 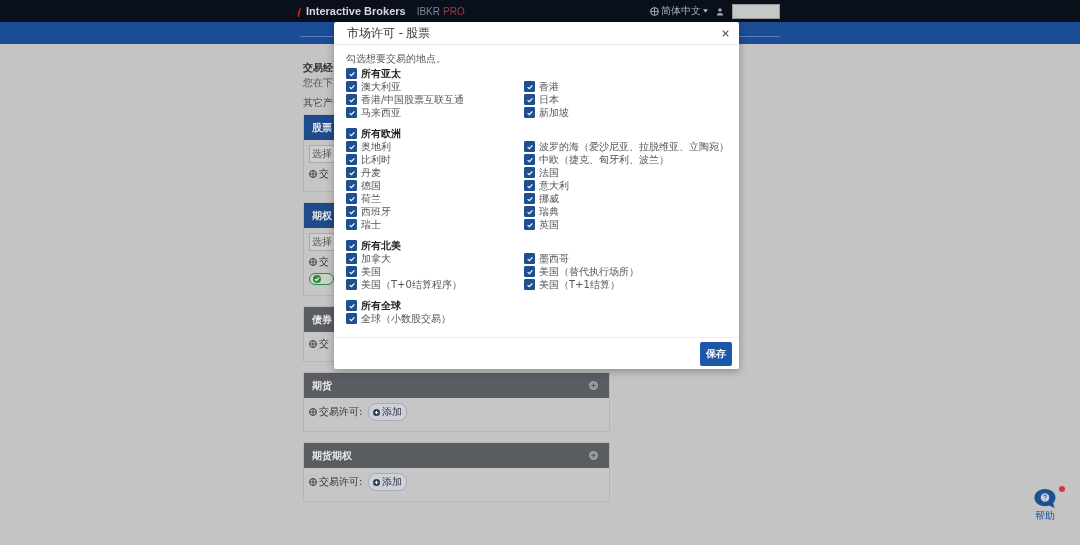 What do you see at coordinates (356, 11) in the screenshot?
I see `brand-name: Interactive Brokers` at bounding box center [356, 11].